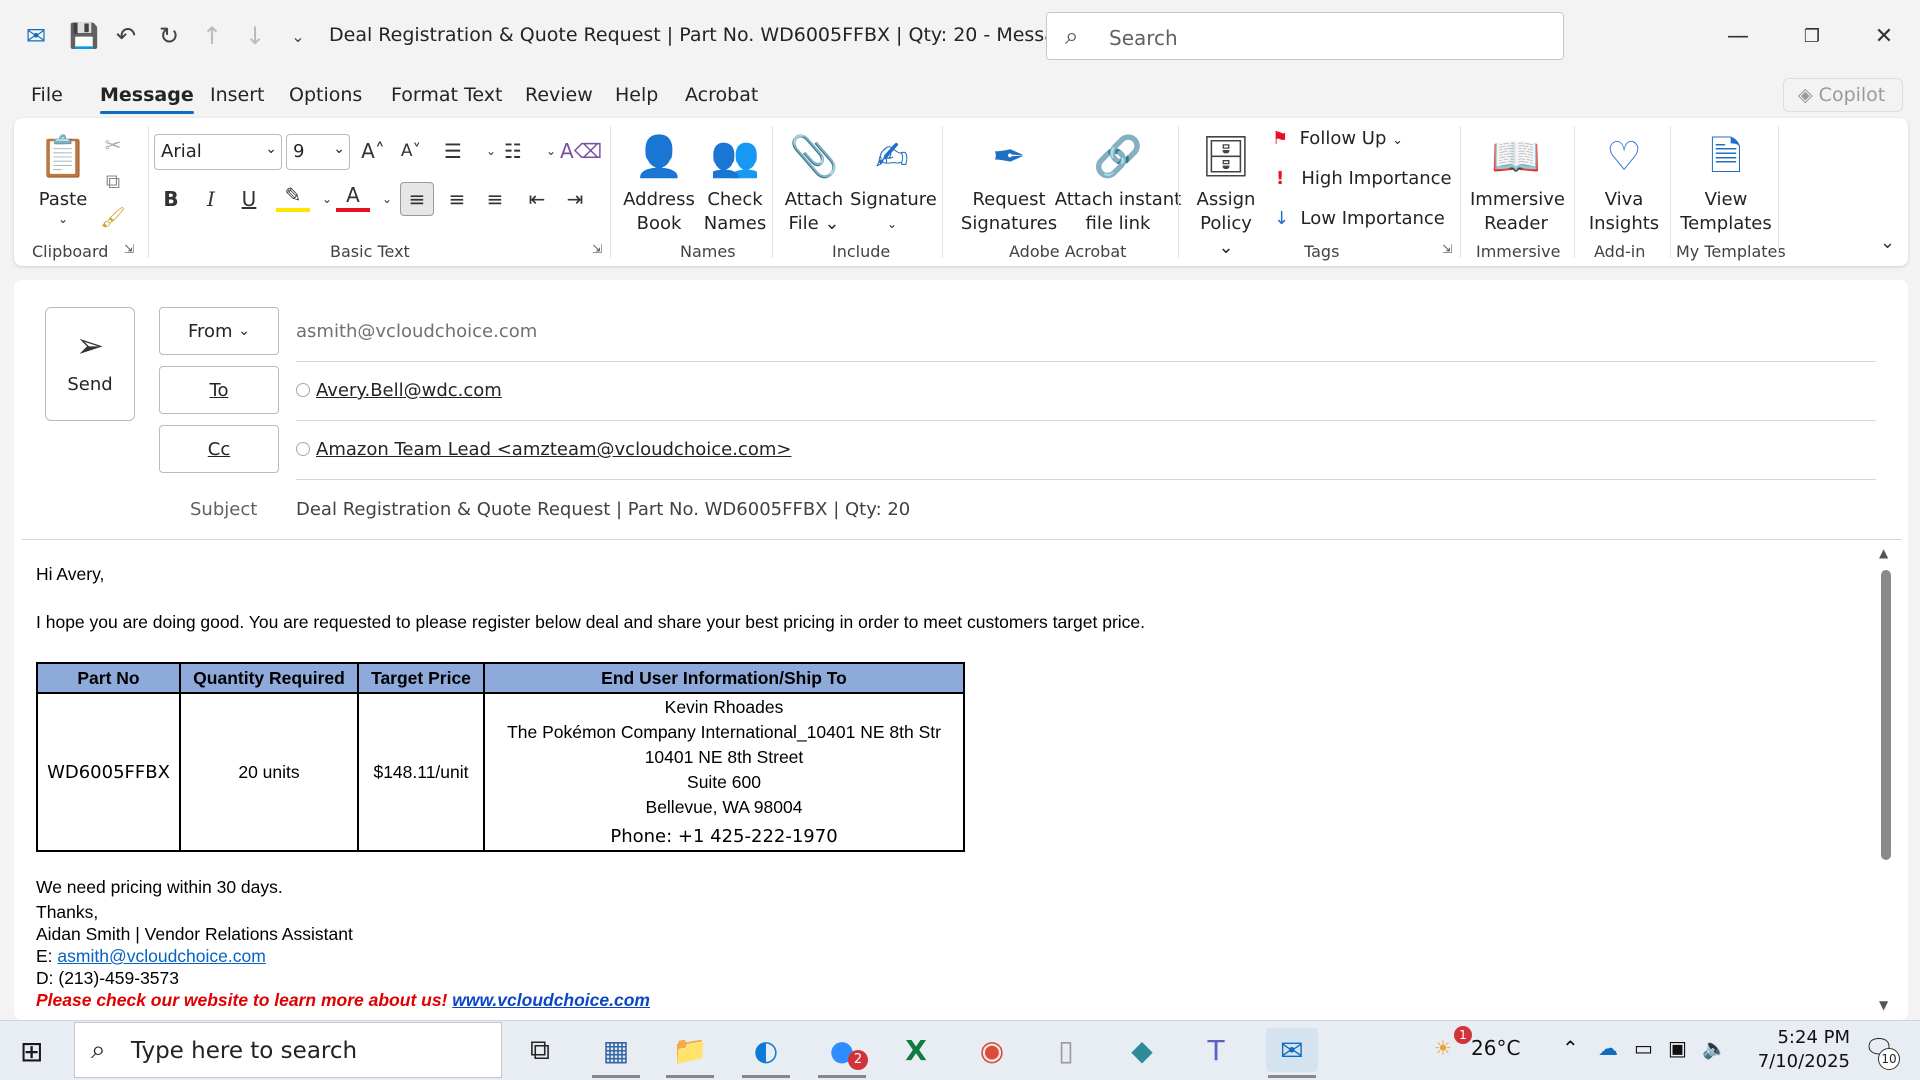  I want to click on from-label: From, so click(210, 331).